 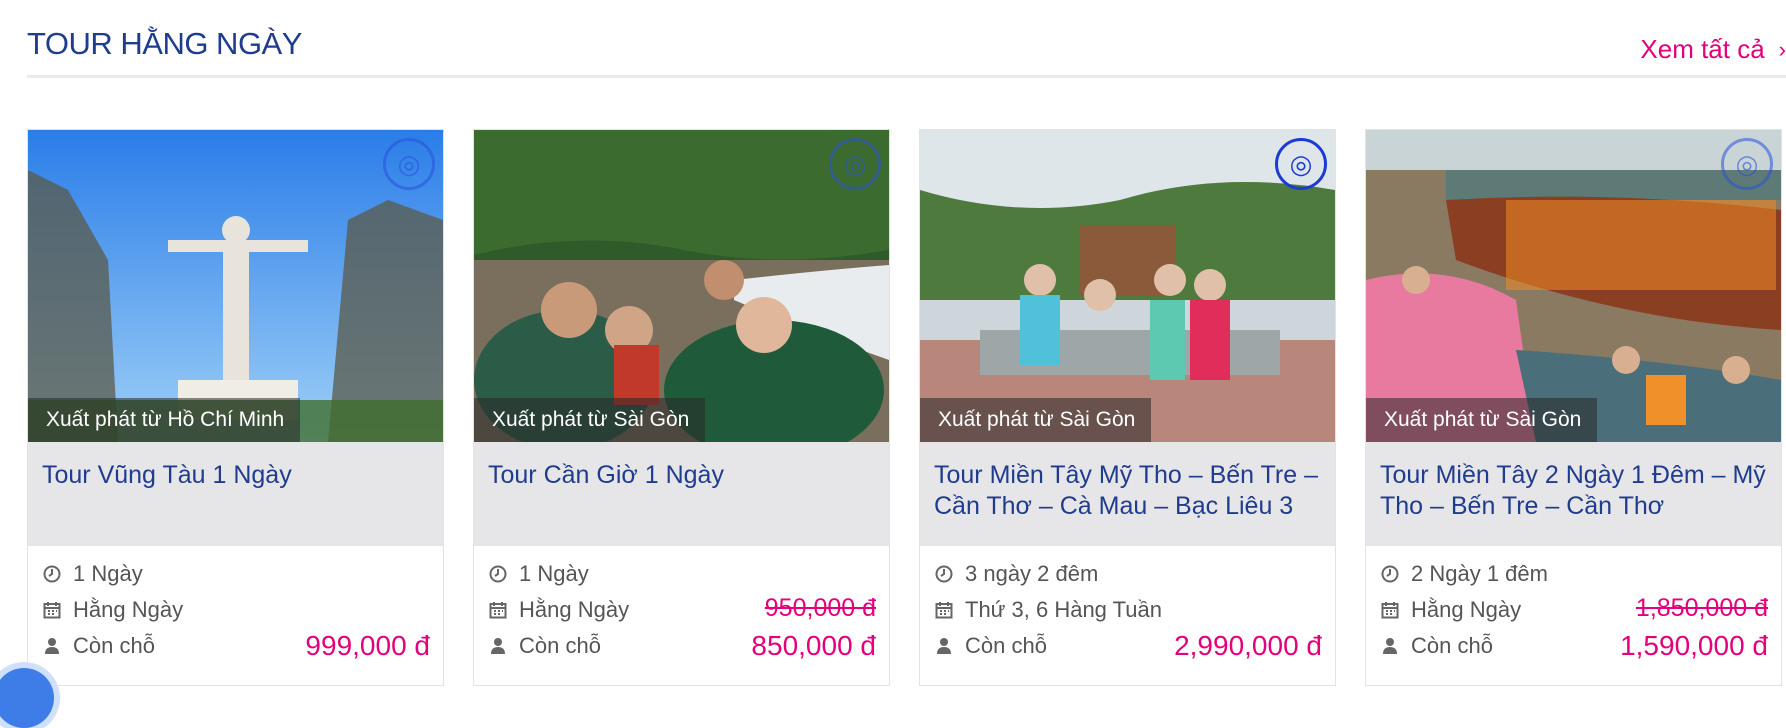 What do you see at coordinates (235, 610) in the screenshot?
I see `schedule-row: Hằng Ngày` at bounding box center [235, 610].